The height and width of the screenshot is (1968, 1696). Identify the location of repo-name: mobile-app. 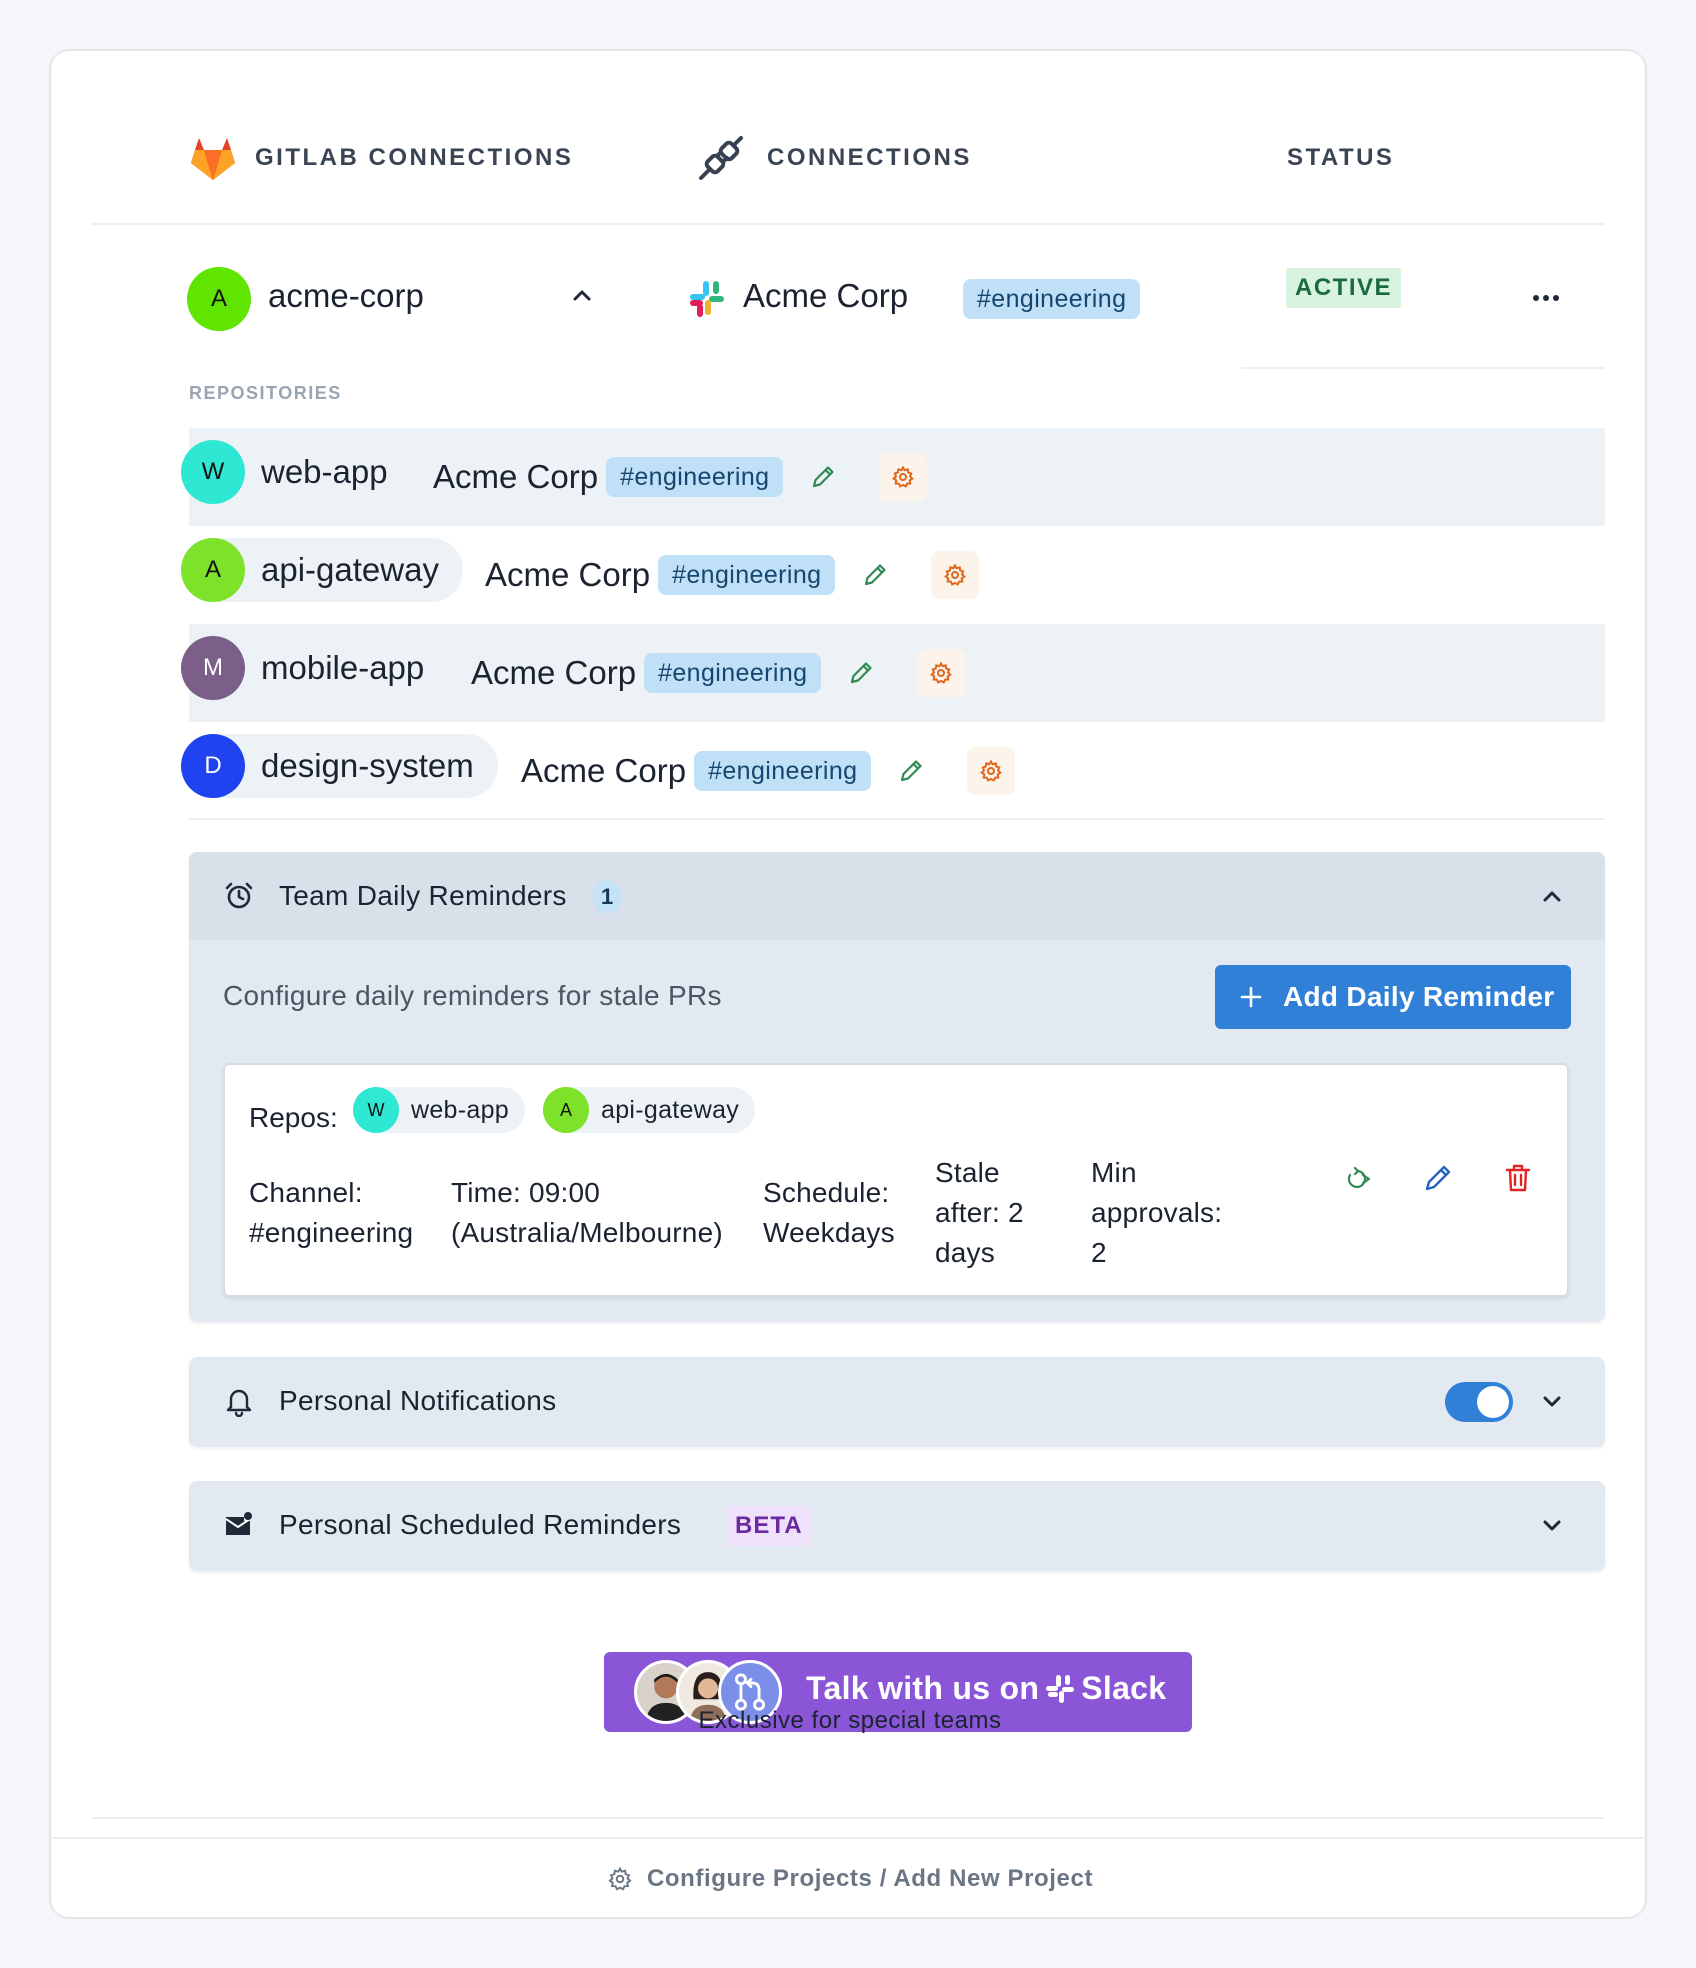
(343, 667).